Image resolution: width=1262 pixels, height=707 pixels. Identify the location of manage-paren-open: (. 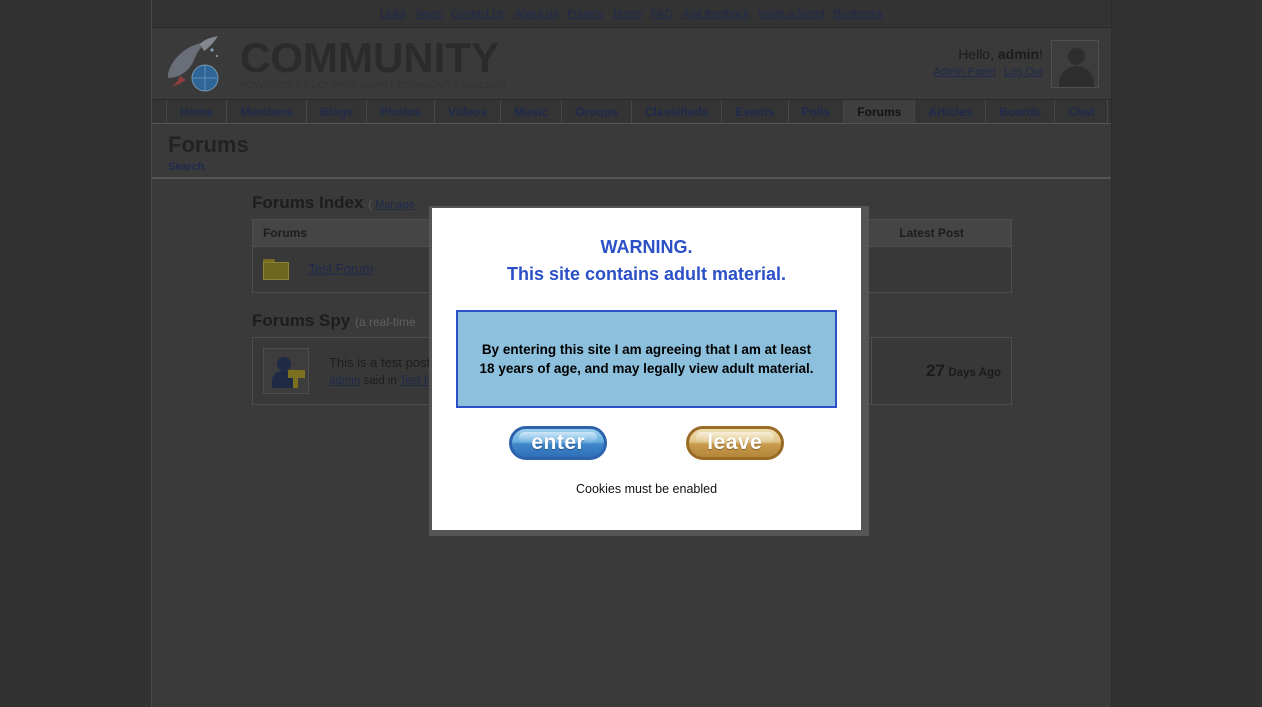
(370, 205).